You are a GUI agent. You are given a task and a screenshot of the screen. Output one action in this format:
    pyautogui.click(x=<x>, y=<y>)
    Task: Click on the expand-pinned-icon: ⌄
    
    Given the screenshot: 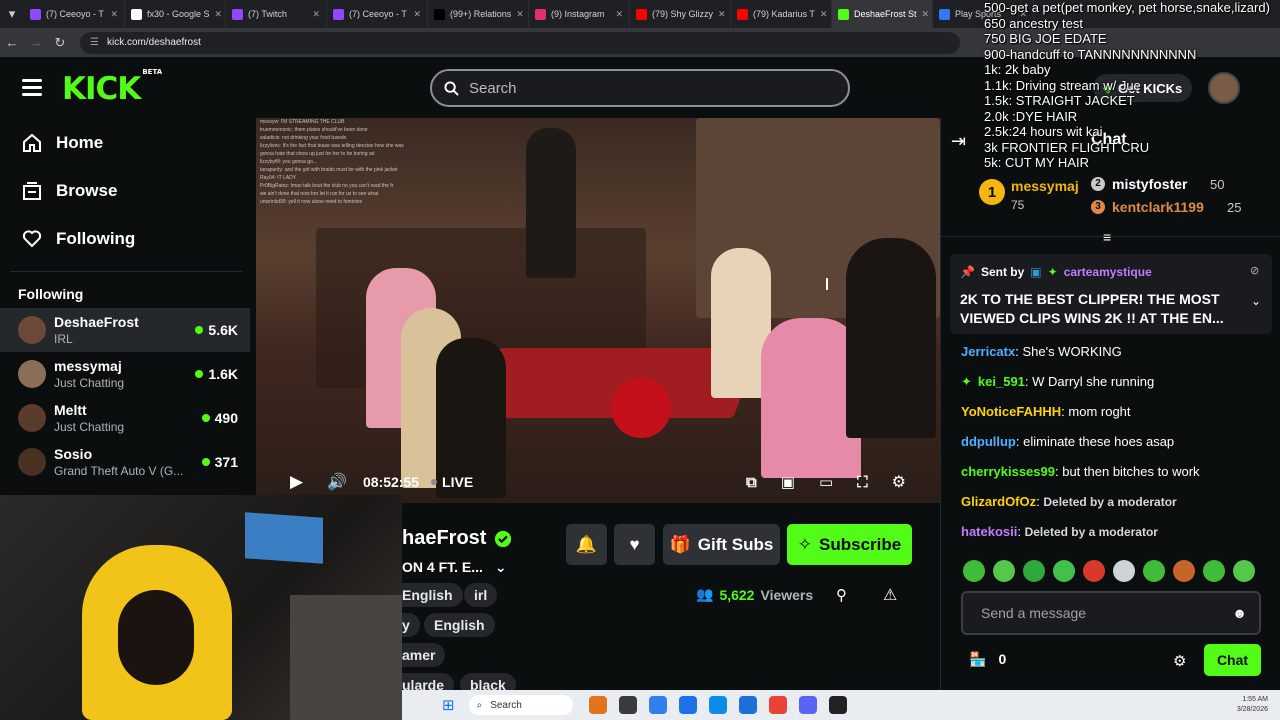 What is the action you would take?
    pyautogui.click(x=1256, y=301)
    